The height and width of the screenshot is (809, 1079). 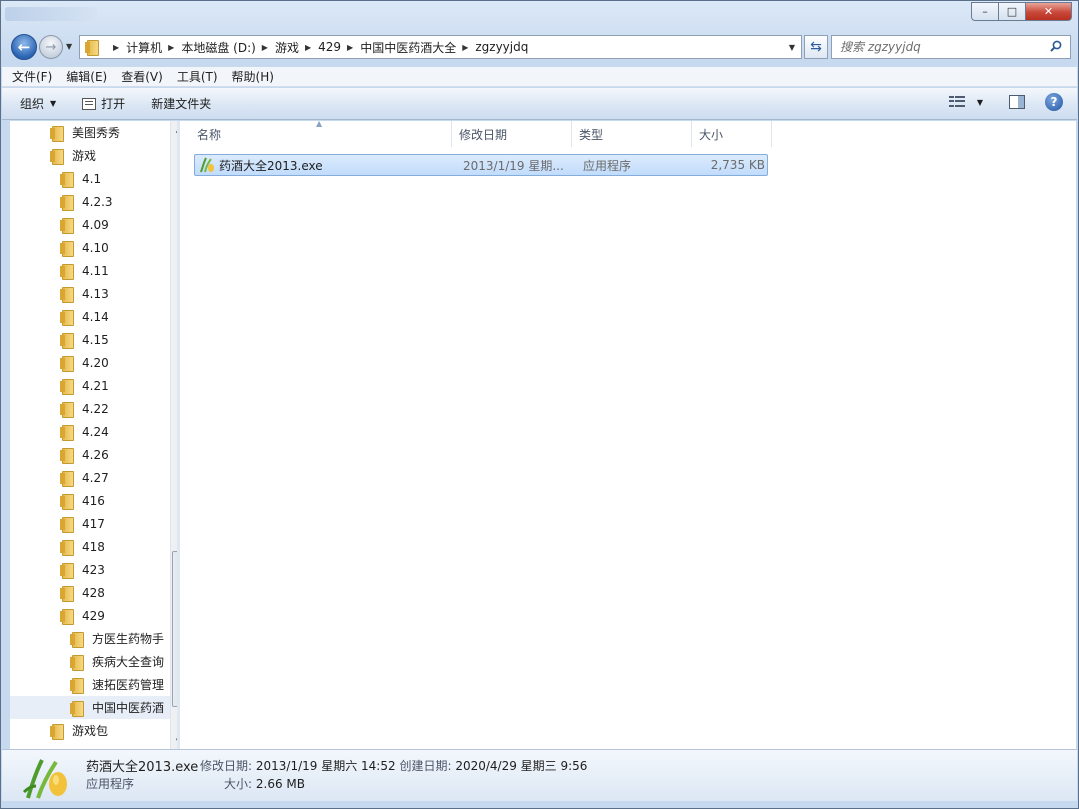 I want to click on tree-item: 418, so click(x=90, y=546).